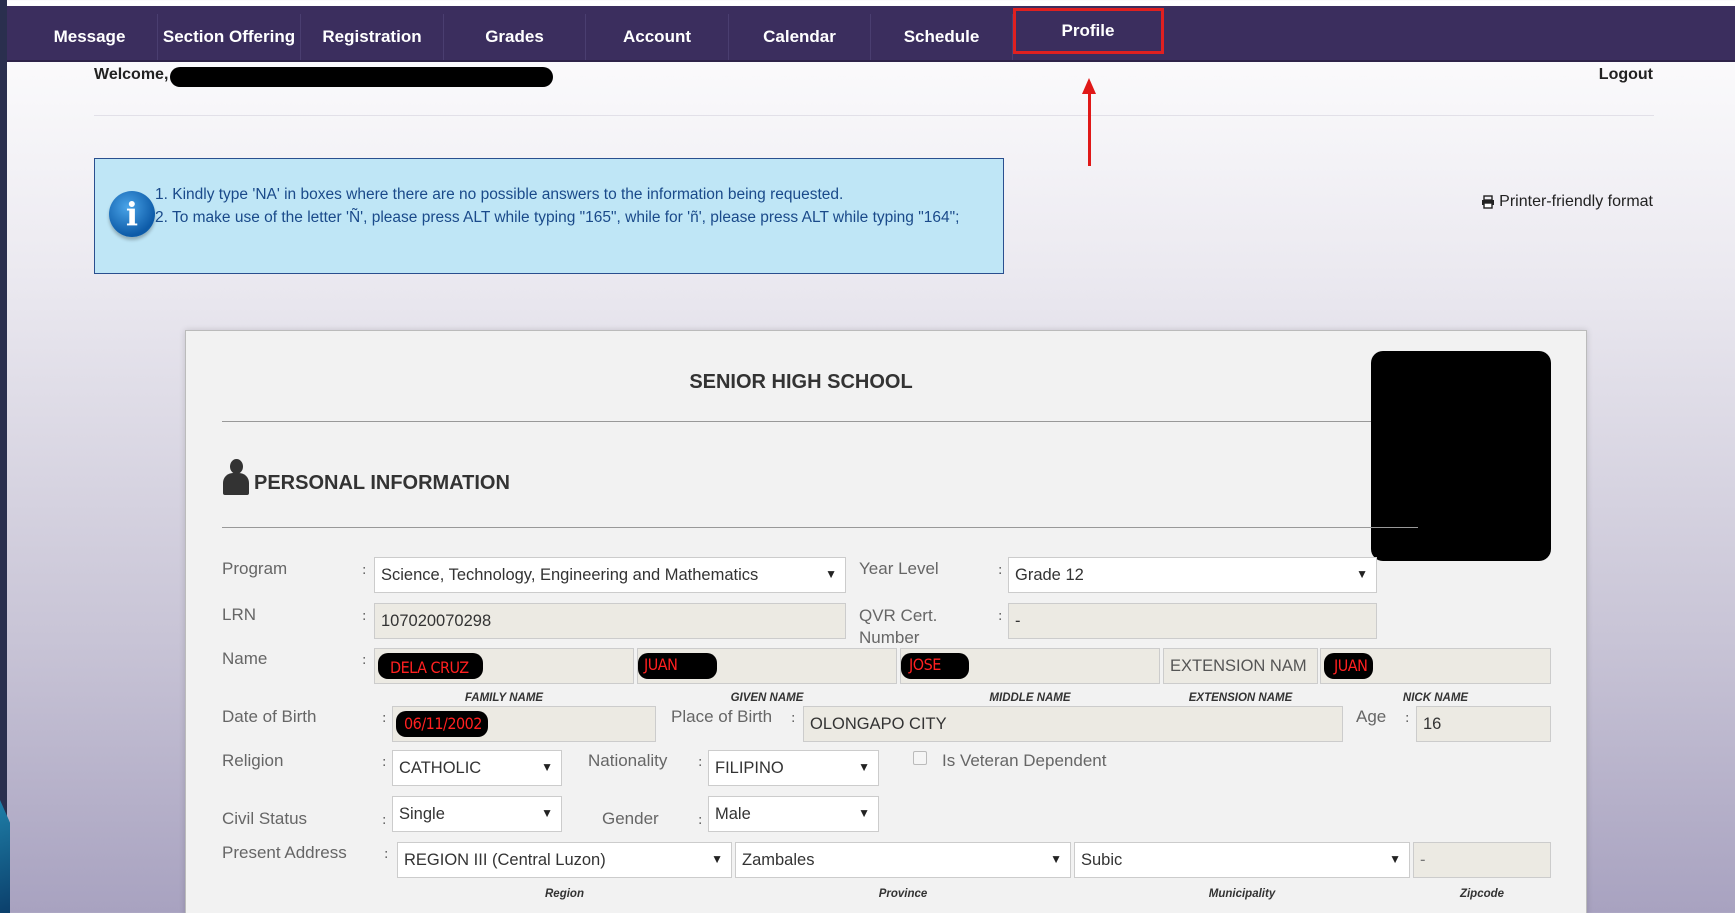 The image size is (1735, 913). I want to click on municipality-select: Subic ▼, so click(1242, 860).